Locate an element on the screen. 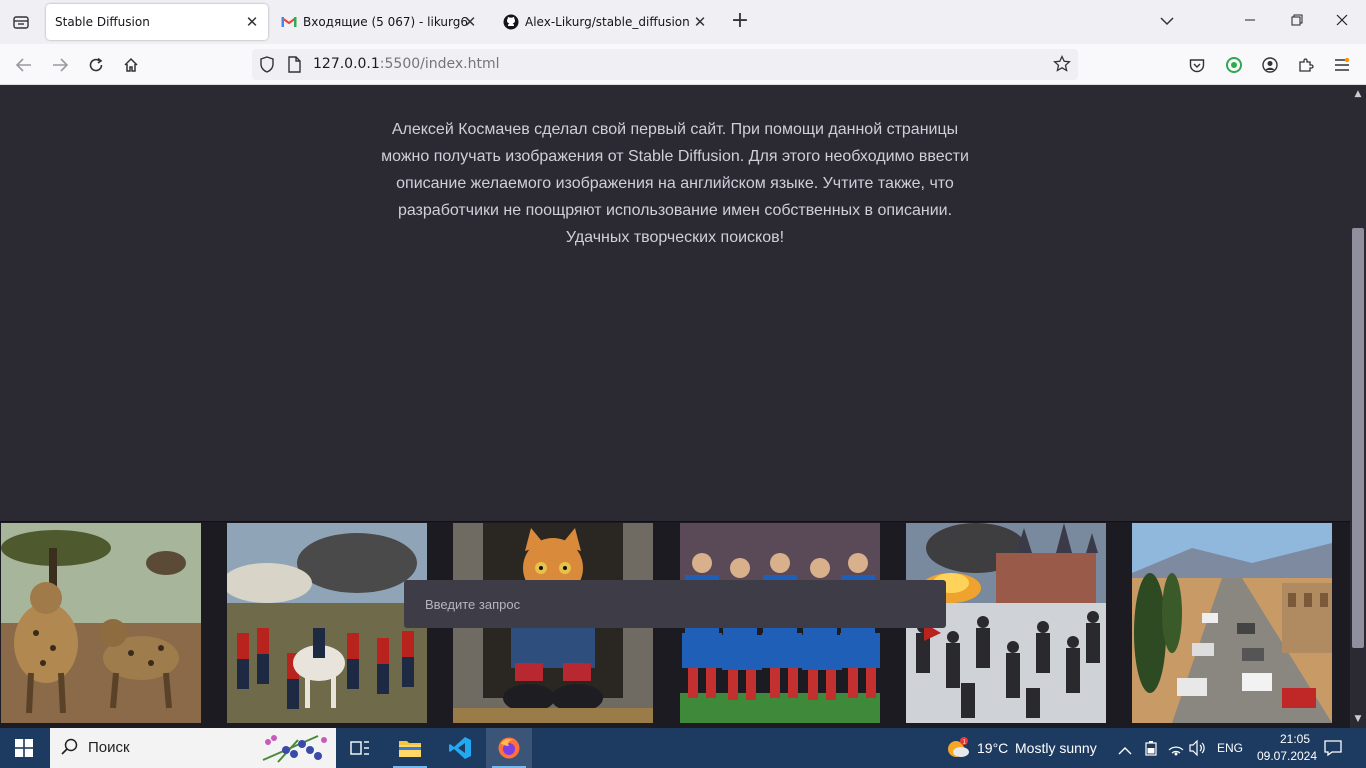 This screenshot has height=768, width=1366. search-field is located at coordinates (675, 604).